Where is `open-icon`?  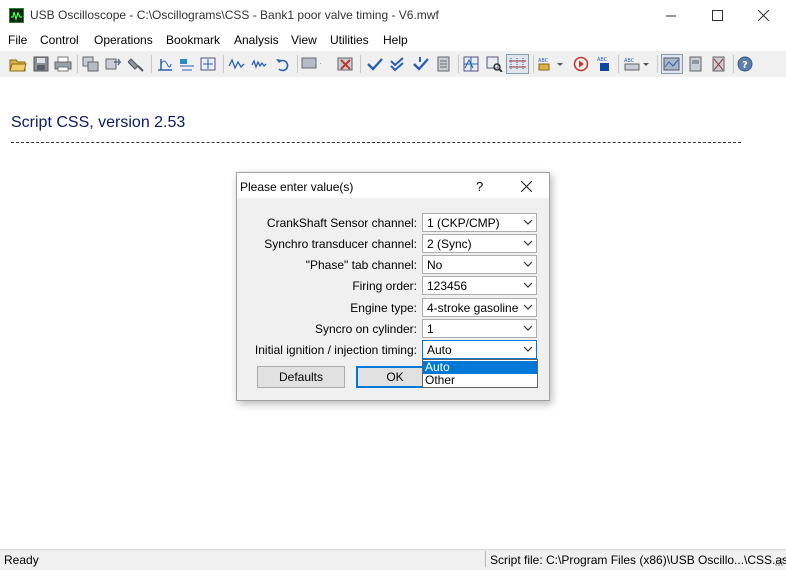
open-icon is located at coordinates (18, 64).